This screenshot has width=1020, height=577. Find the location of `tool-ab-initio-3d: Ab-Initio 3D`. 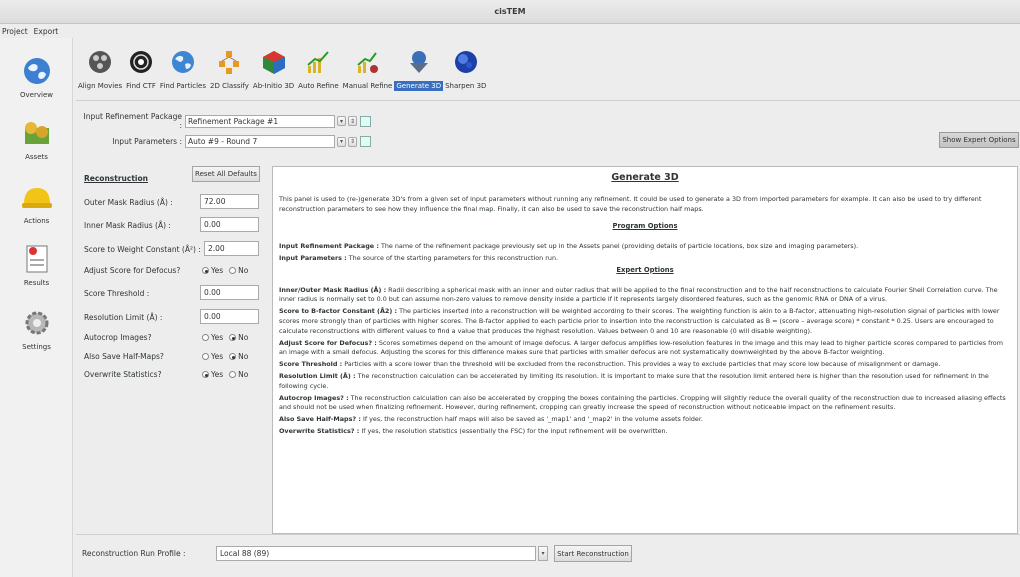

tool-ab-initio-3d: Ab-Initio 3D is located at coordinates (273, 73).